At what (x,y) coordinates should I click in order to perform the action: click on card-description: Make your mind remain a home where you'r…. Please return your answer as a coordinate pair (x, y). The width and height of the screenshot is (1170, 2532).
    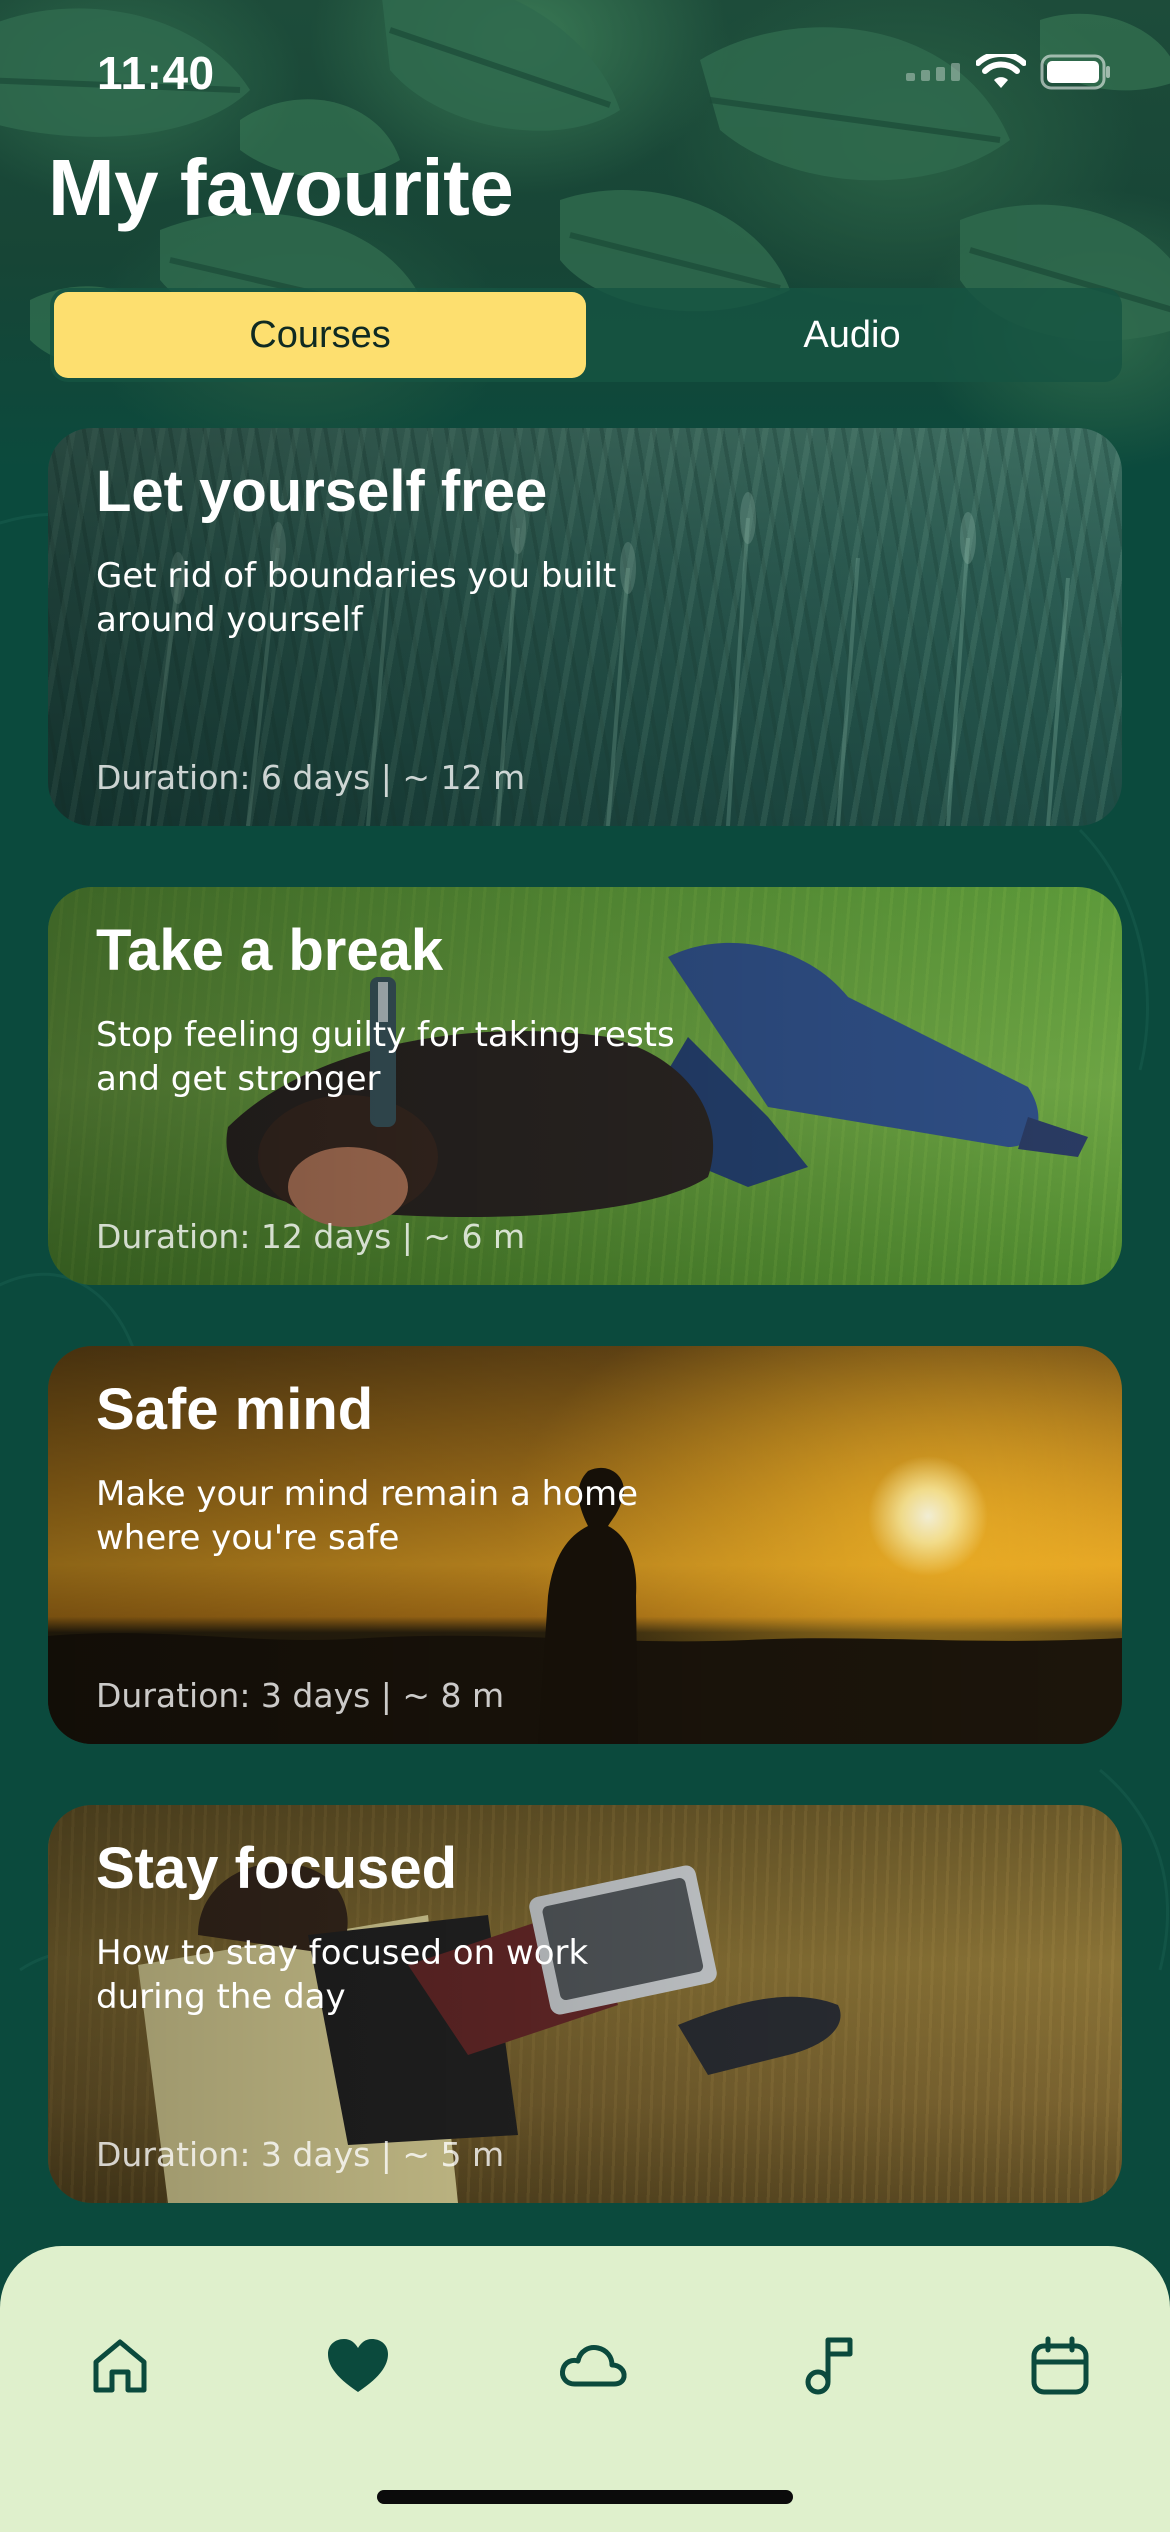
    Looking at the image, I should click on (367, 1516).